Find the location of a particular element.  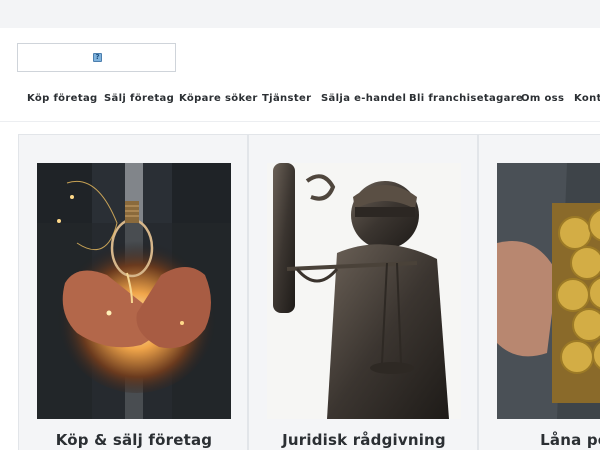

site-logo-link: ? is located at coordinates (96, 57).